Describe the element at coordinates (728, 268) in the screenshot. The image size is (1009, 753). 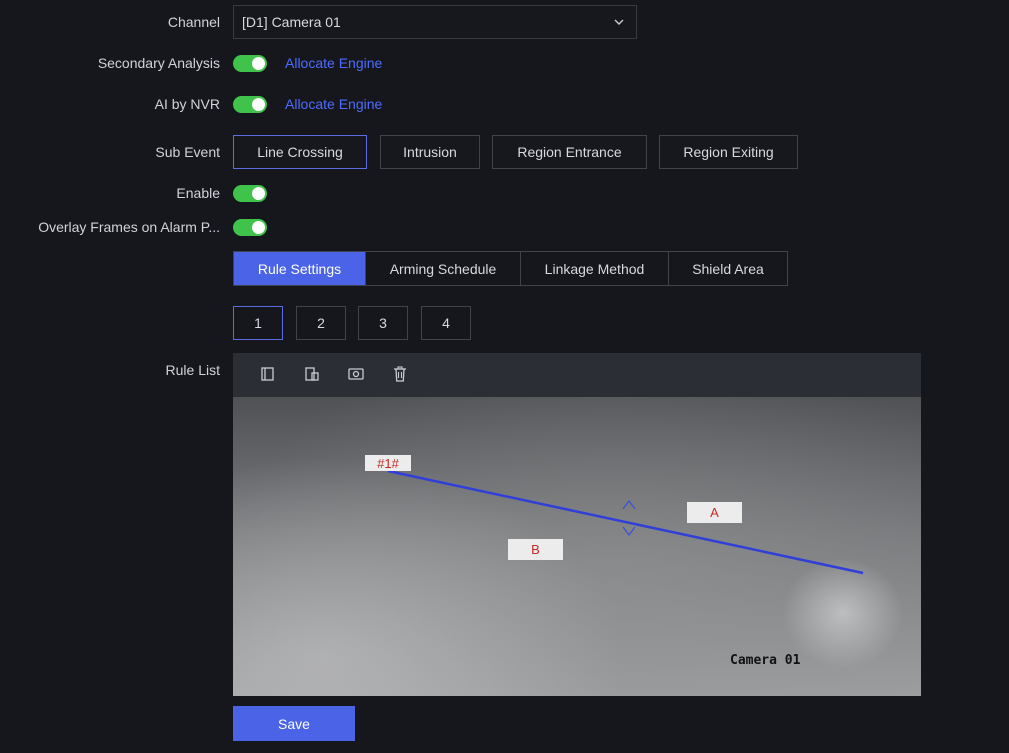
I see `tab-shield-area: Shield Area` at that location.